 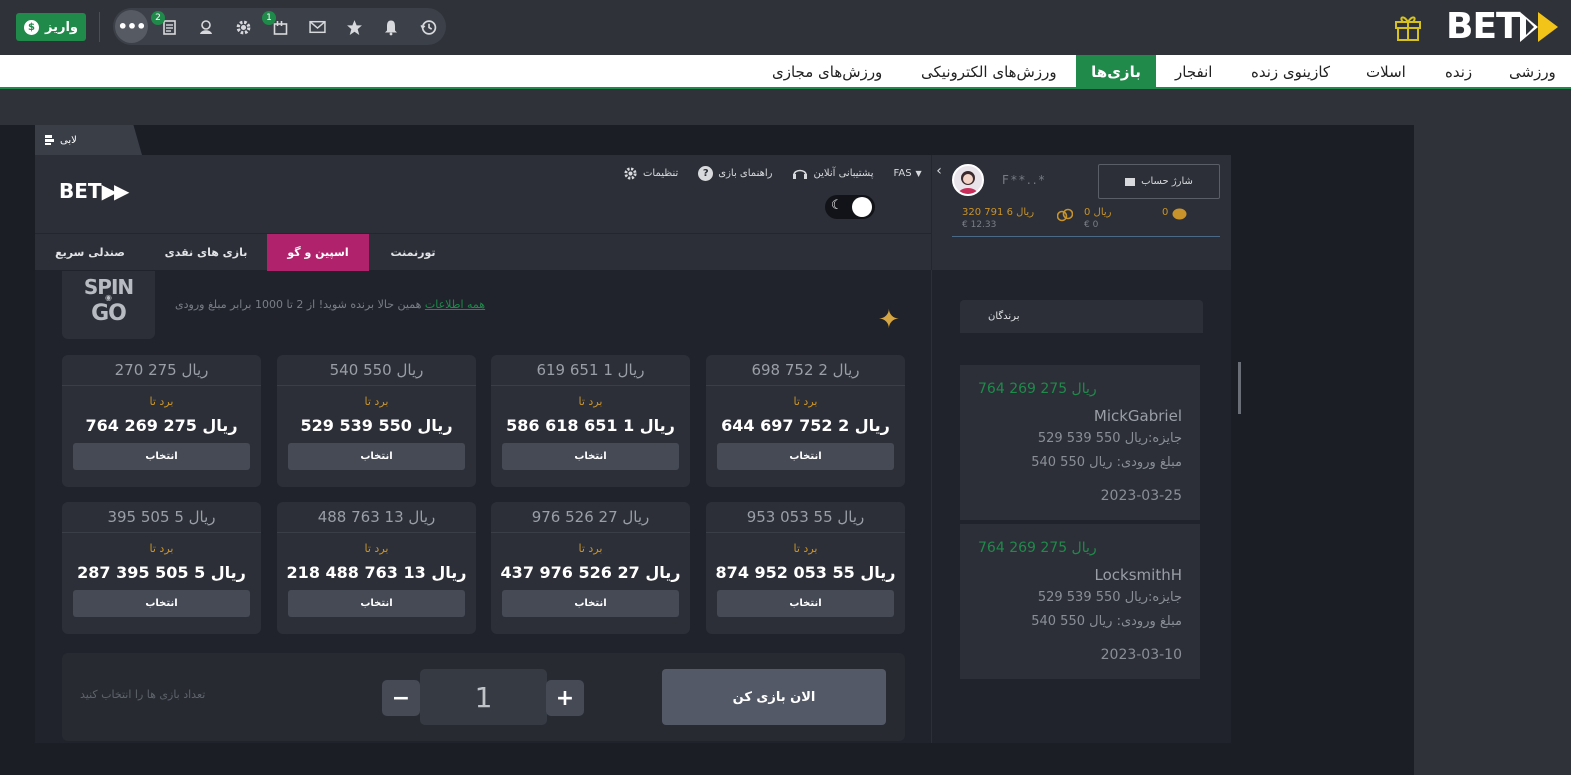 I want to click on toolbar-icons: ••• 2 1, so click(x=279, y=26).